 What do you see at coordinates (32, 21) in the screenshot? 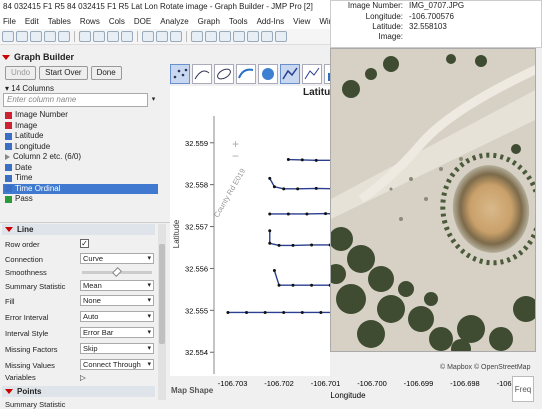
I see `menu-edit: Edit` at bounding box center [32, 21].